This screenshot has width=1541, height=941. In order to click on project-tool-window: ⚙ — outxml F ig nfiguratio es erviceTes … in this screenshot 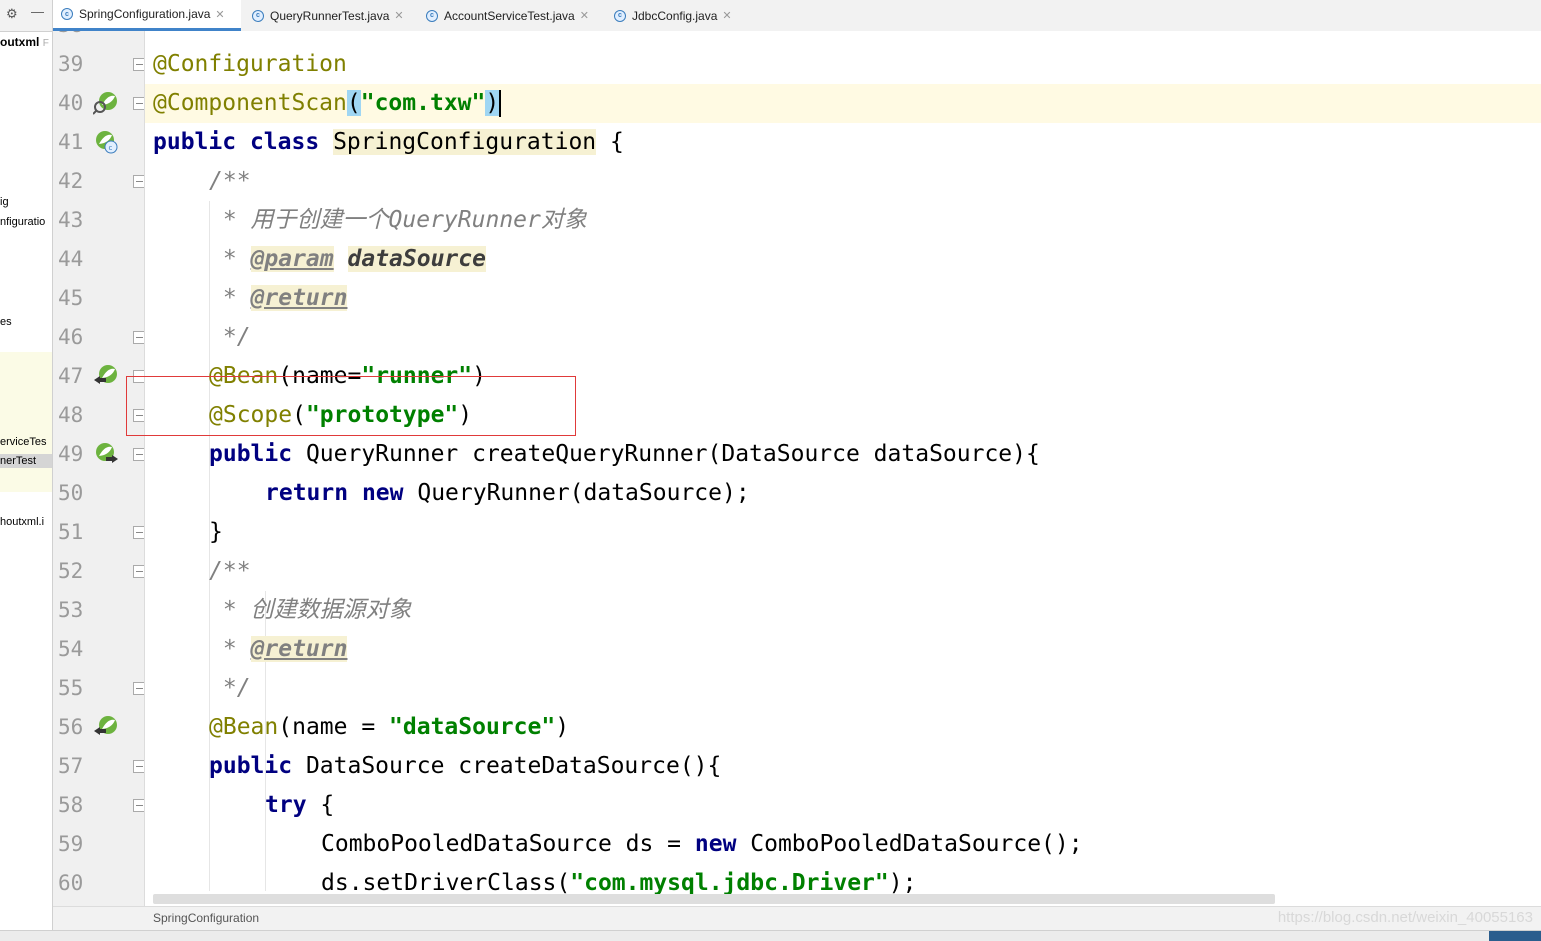, I will do `click(26, 470)`.